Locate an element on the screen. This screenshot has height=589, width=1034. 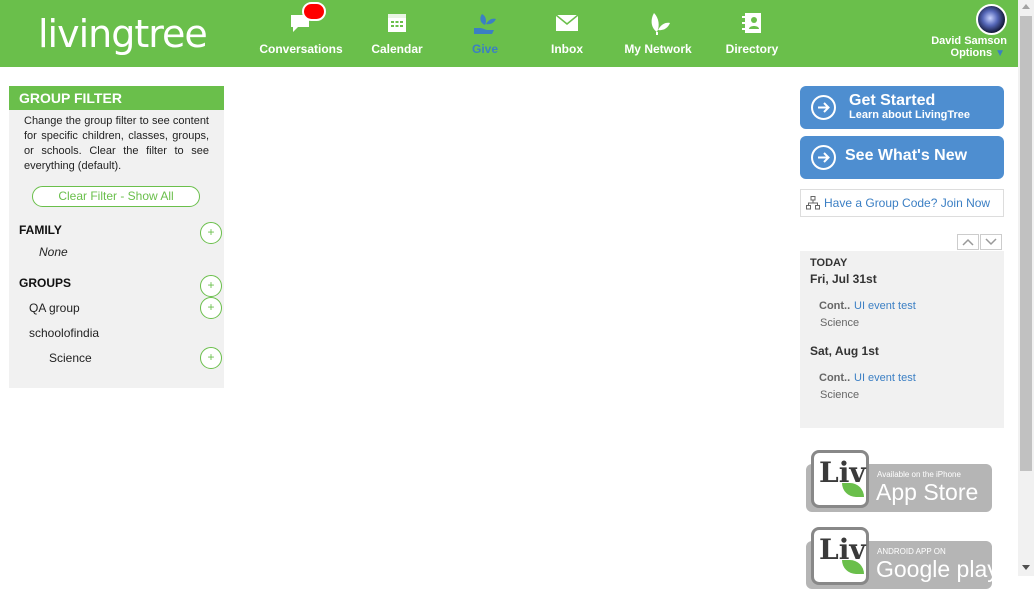
calendar-next-button is located at coordinates (991, 242).